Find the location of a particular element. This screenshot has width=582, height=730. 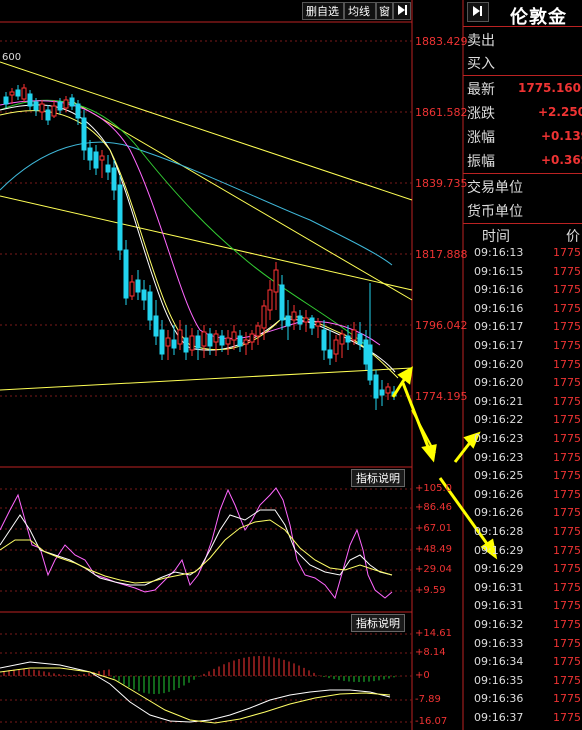

osc1-axis-label: +48.49 is located at coordinates (434, 549).